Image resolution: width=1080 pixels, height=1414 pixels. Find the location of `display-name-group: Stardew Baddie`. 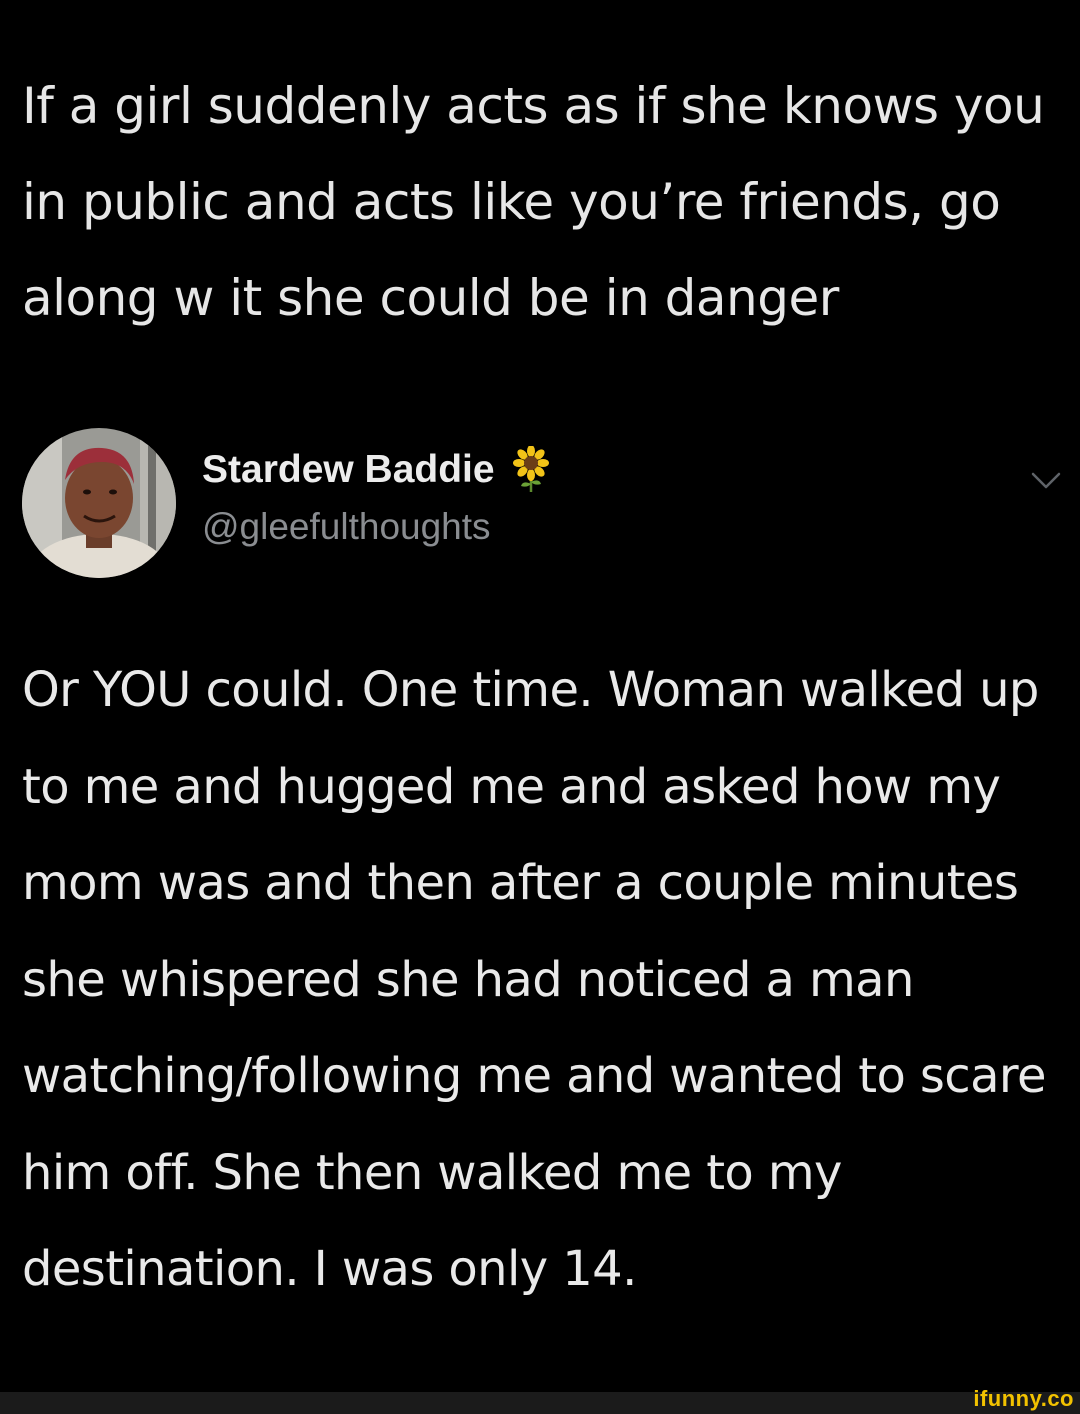

display-name-group: Stardew Baddie is located at coordinates (376, 469).